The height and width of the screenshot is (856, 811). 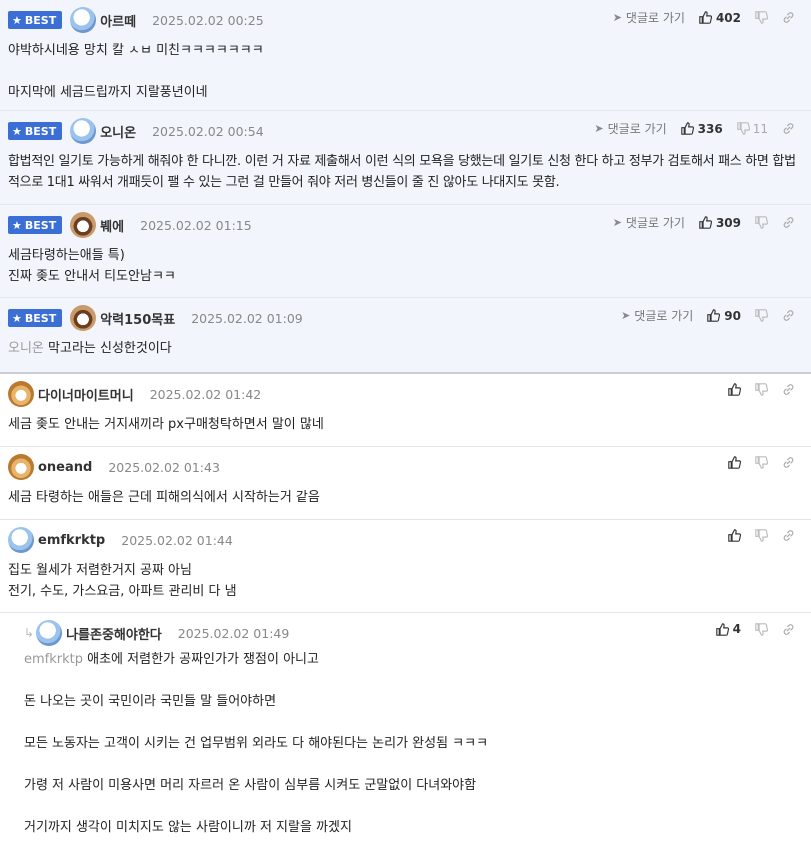 I want to click on comment-author: 다이너마이트머니, so click(x=86, y=394).